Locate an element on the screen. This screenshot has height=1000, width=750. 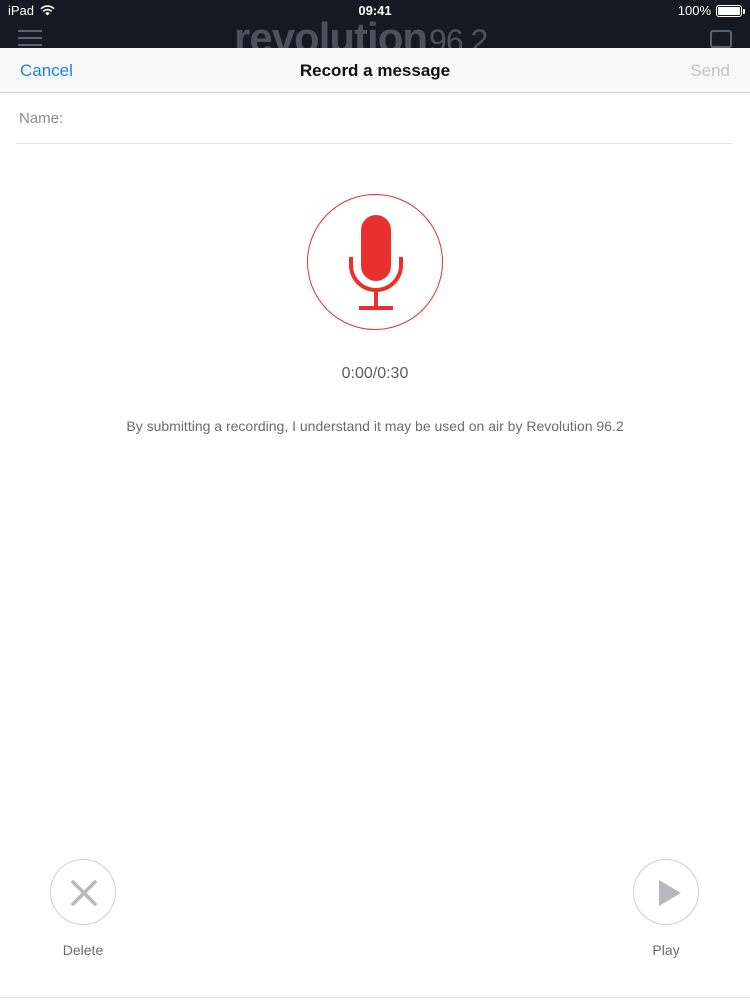
delete-button is located at coordinates (83, 892).